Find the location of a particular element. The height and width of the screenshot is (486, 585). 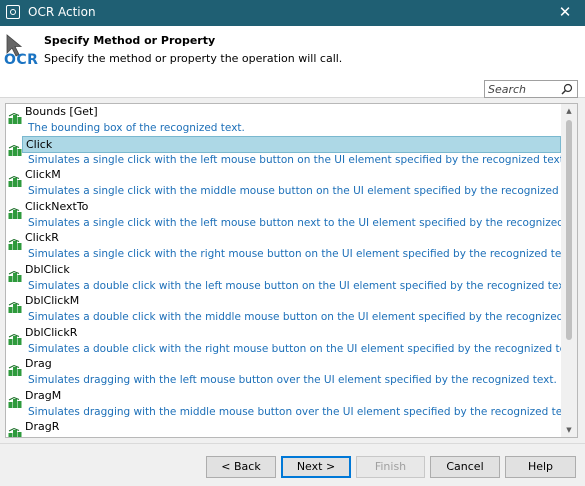

finish-button: Finish is located at coordinates (390, 467).